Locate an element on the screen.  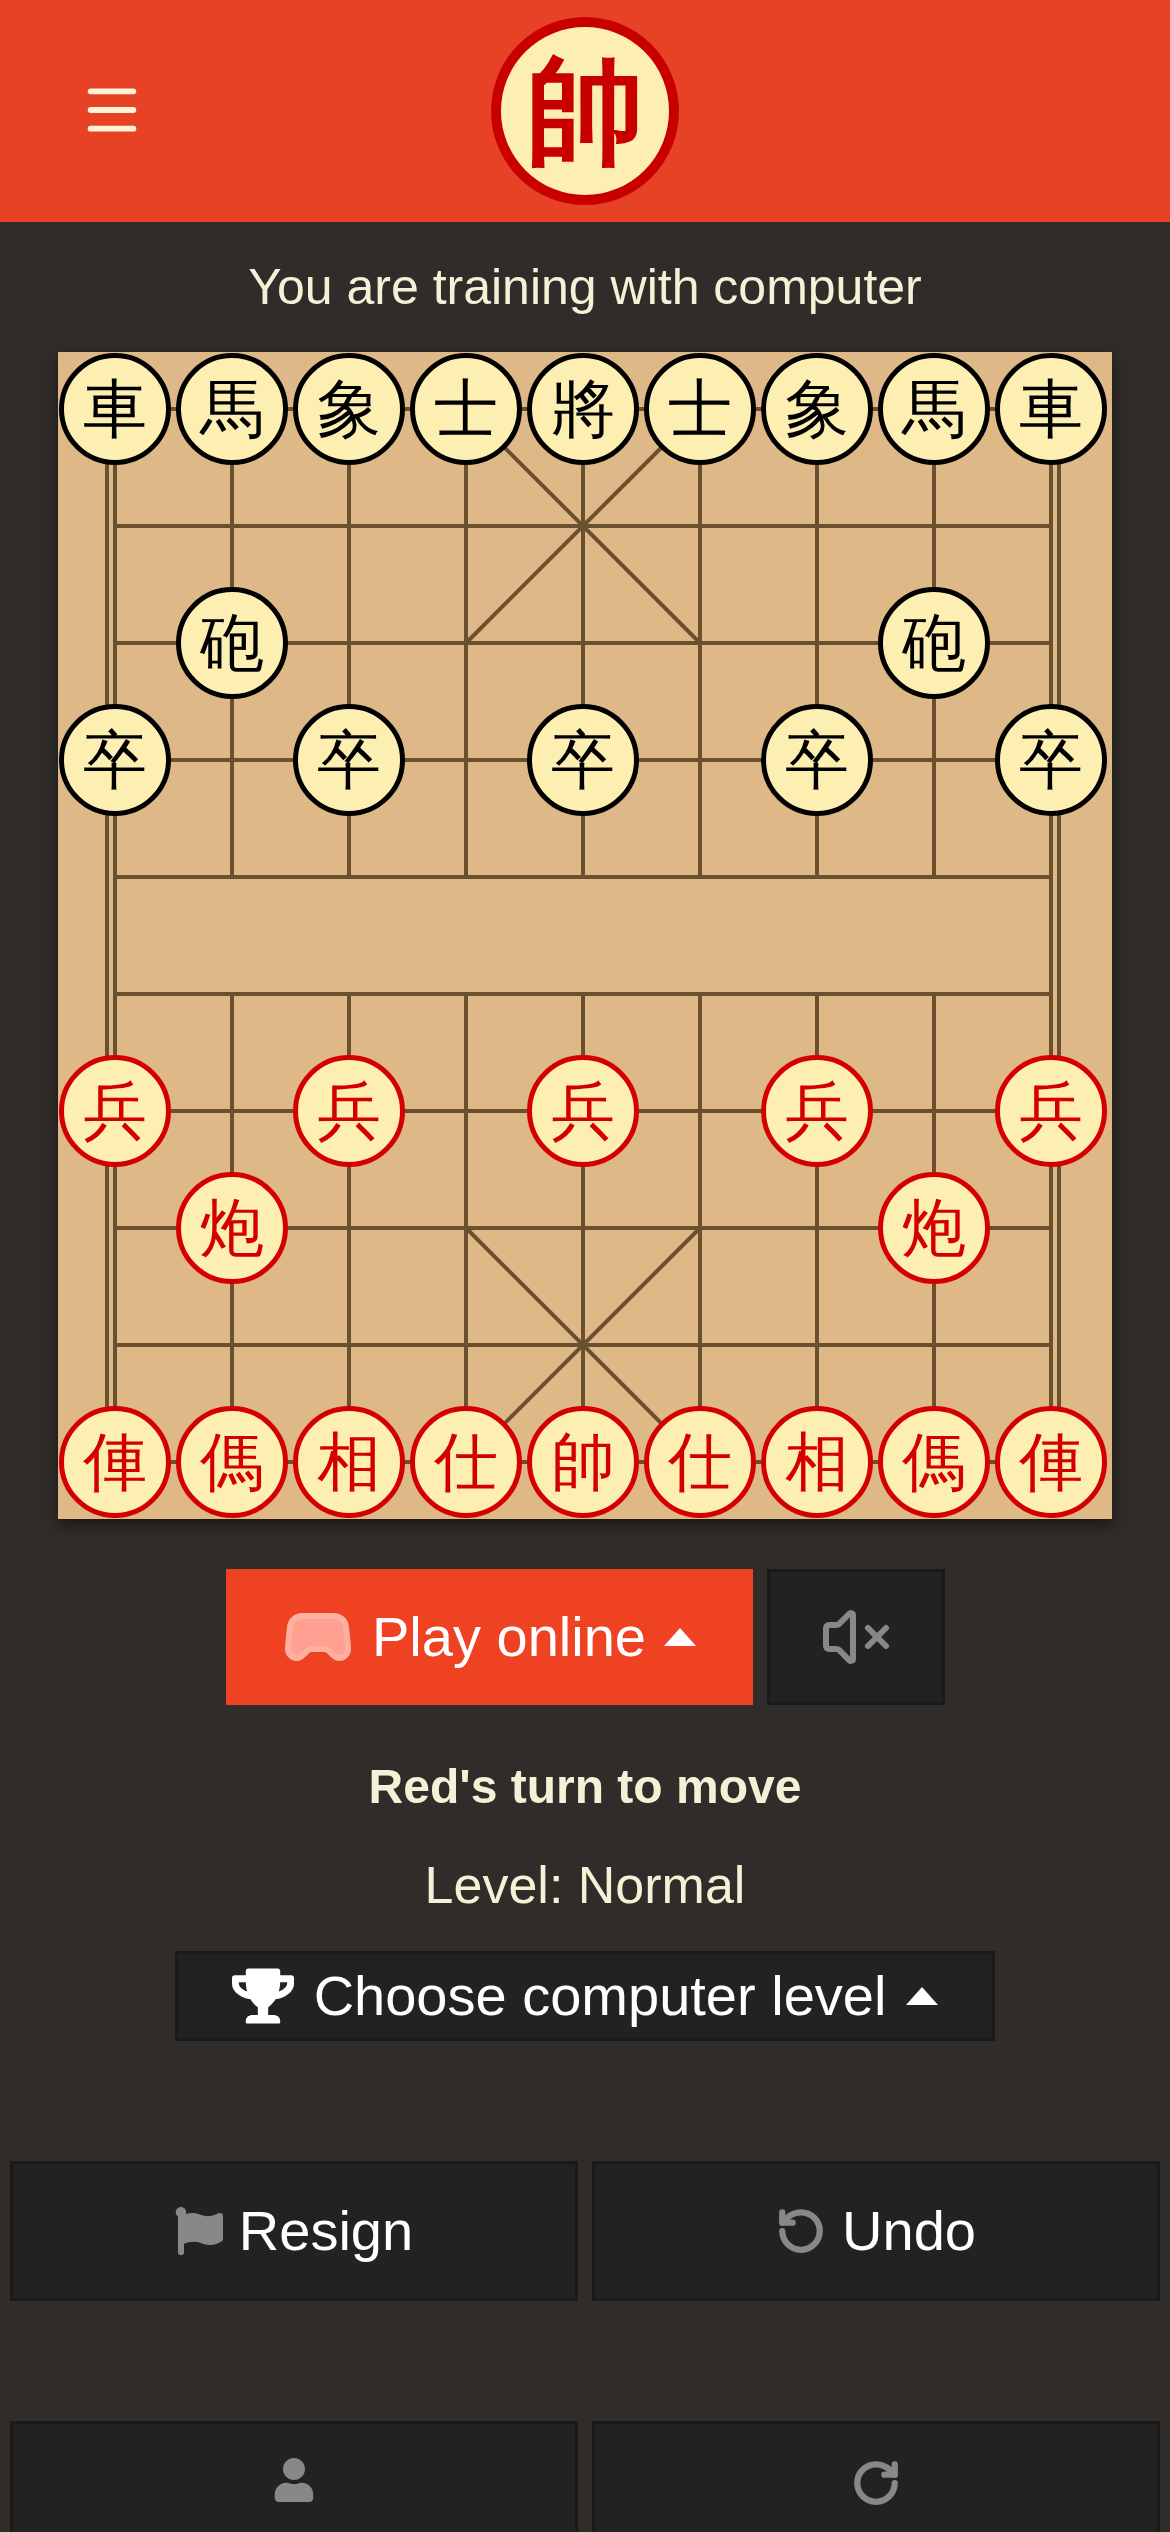
flag-icon is located at coordinates (198, 2231).